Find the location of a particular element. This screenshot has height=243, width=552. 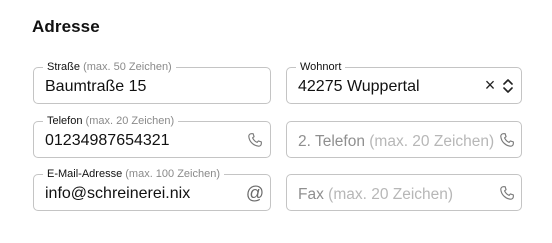

street-field: Straße (max. 50 Zeichen) Baumtraße 15 is located at coordinates (152, 82).